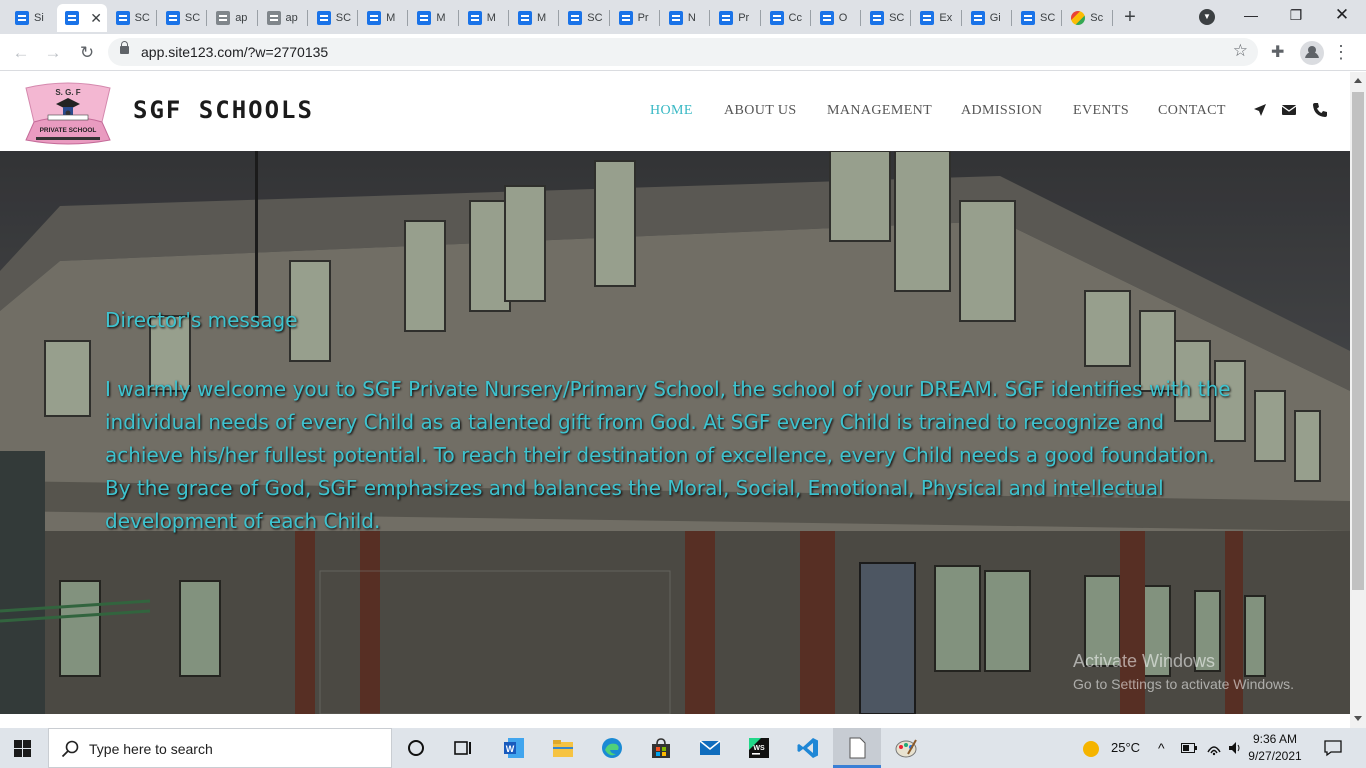  I want to click on scroll-down-icon, so click(1358, 718).